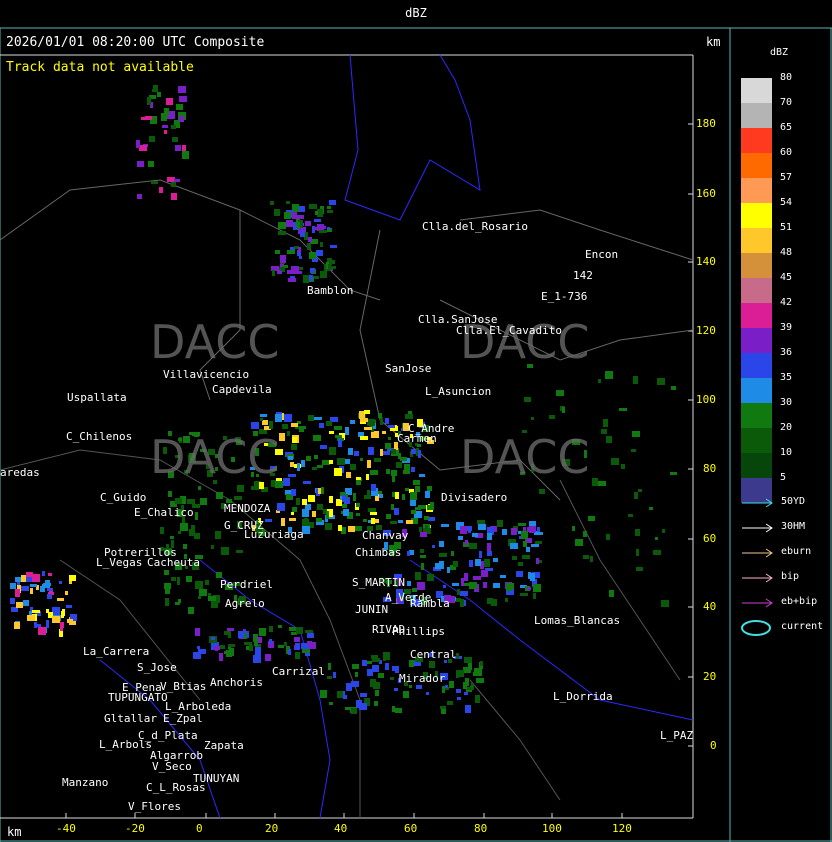  What do you see at coordinates (802, 626) in the screenshot?
I see `track-legend-label: current` at bounding box center [802, 626].